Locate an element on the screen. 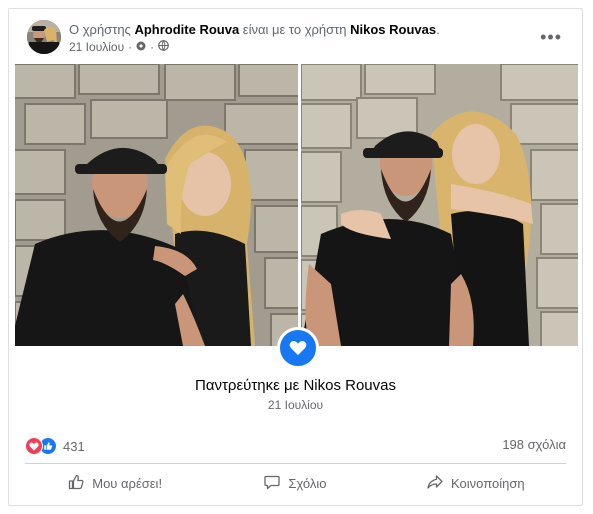 Image resolution: width=593 pixels, height=514 pixels. comments-count: 198 σχόλια is located at coordinates (534, 444).